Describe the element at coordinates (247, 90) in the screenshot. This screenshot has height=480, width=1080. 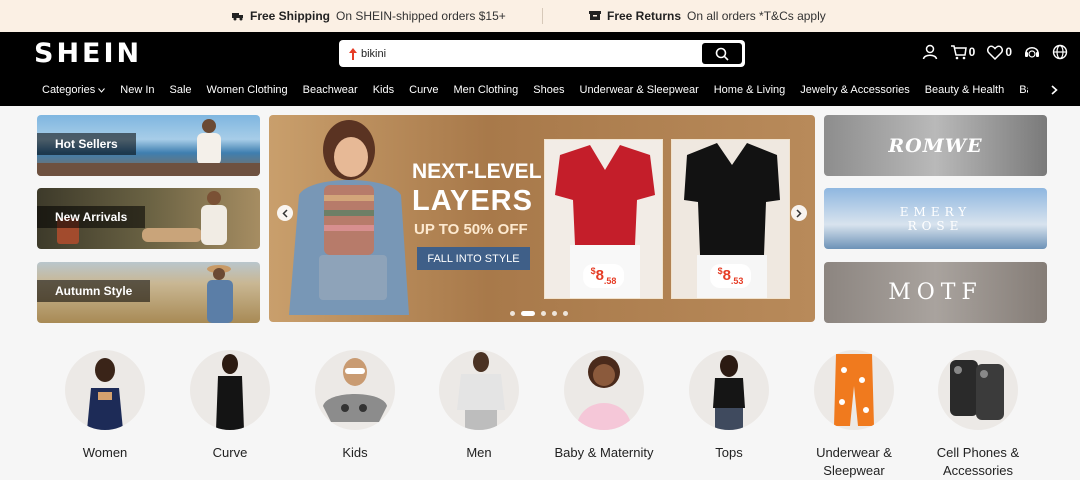
I see `nav-item-women-clothing: Women Clothing` at that location.